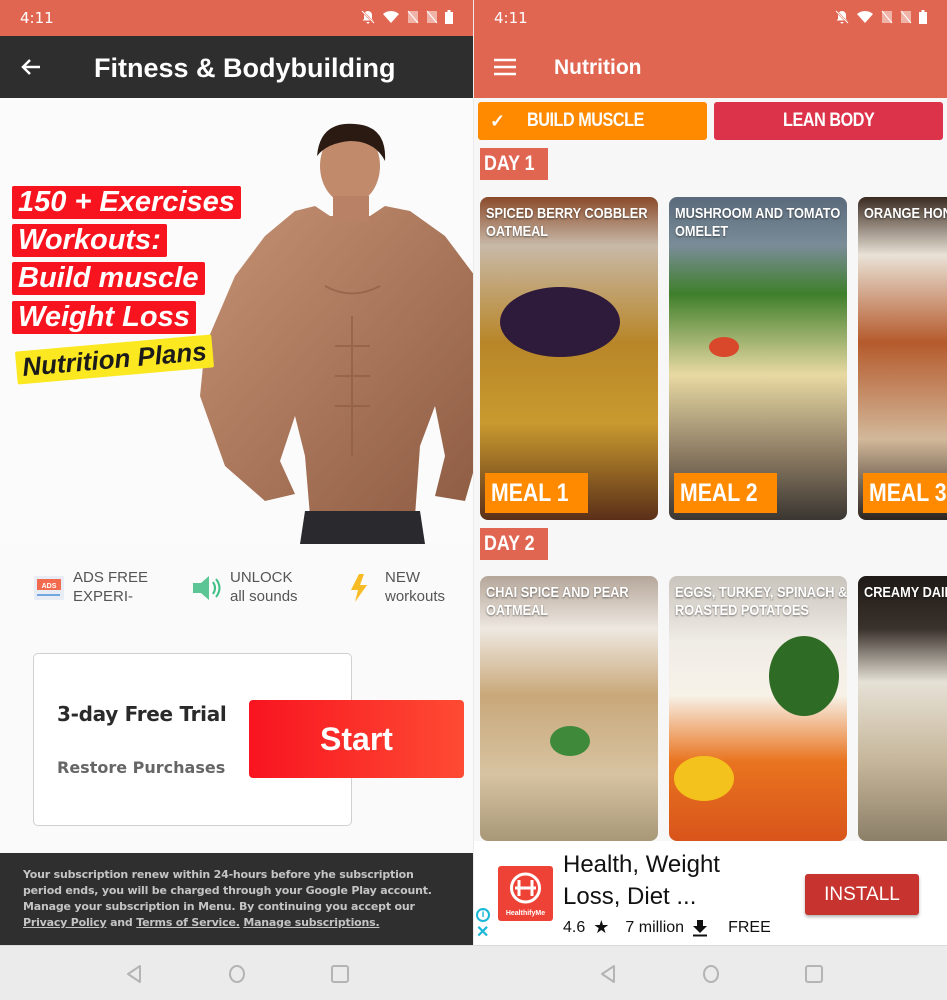 This screenshot has width=947, height=1000. Describe the element at coordinates (104, 317) in the screenshot. I see `hero-tagline: Weight Loss` at that location.